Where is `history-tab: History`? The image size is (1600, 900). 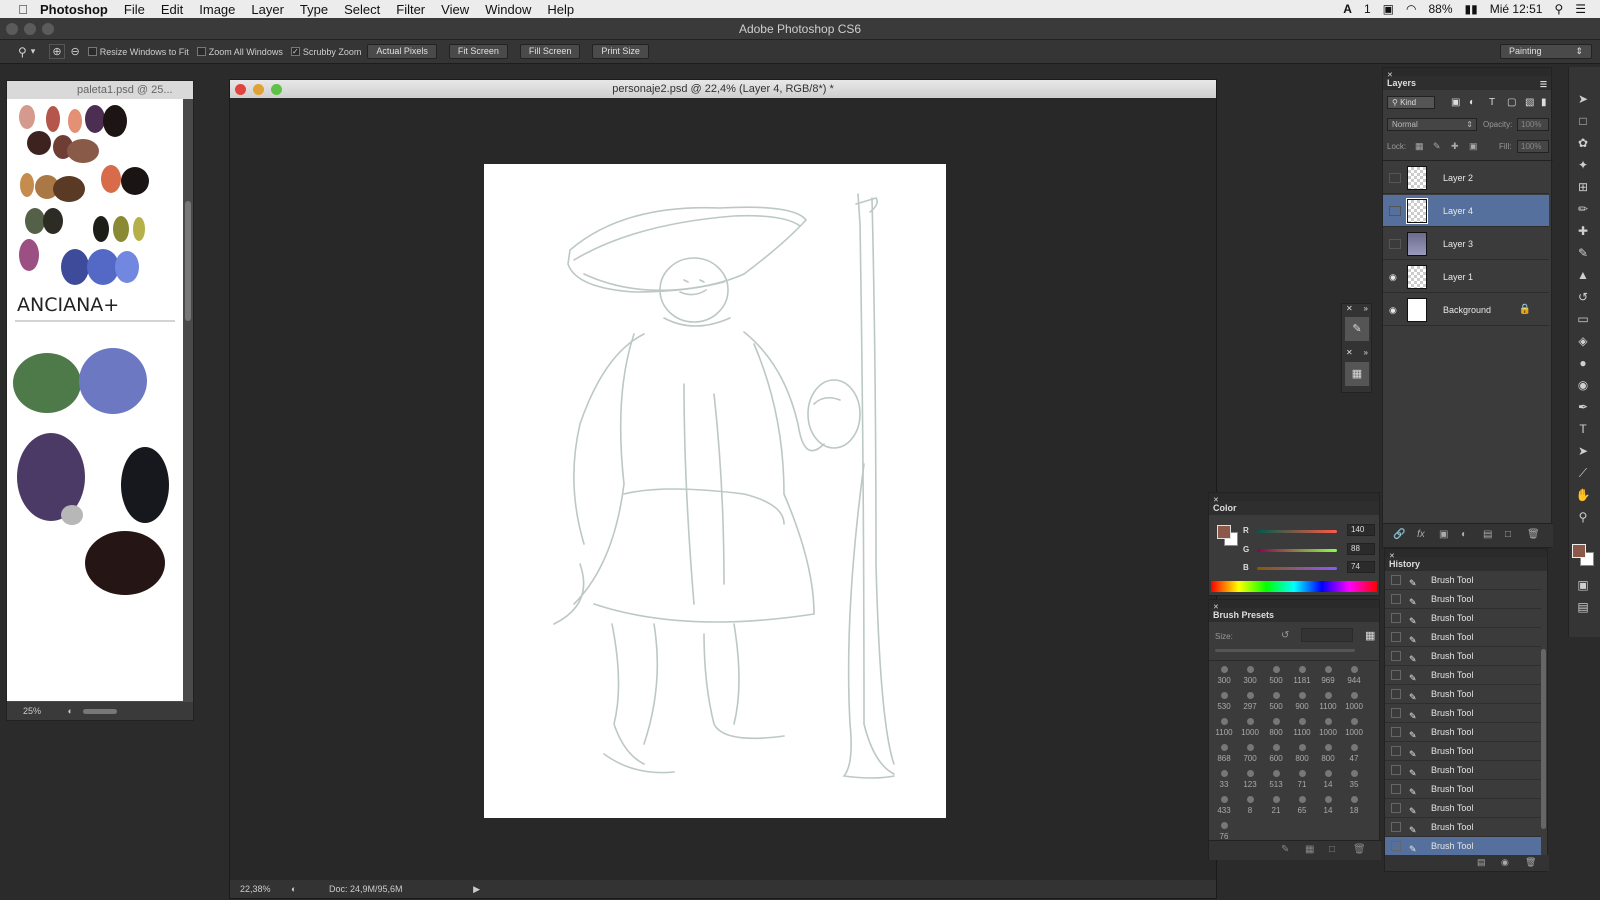 history-tab: History is located at coordinates (1466, 564).